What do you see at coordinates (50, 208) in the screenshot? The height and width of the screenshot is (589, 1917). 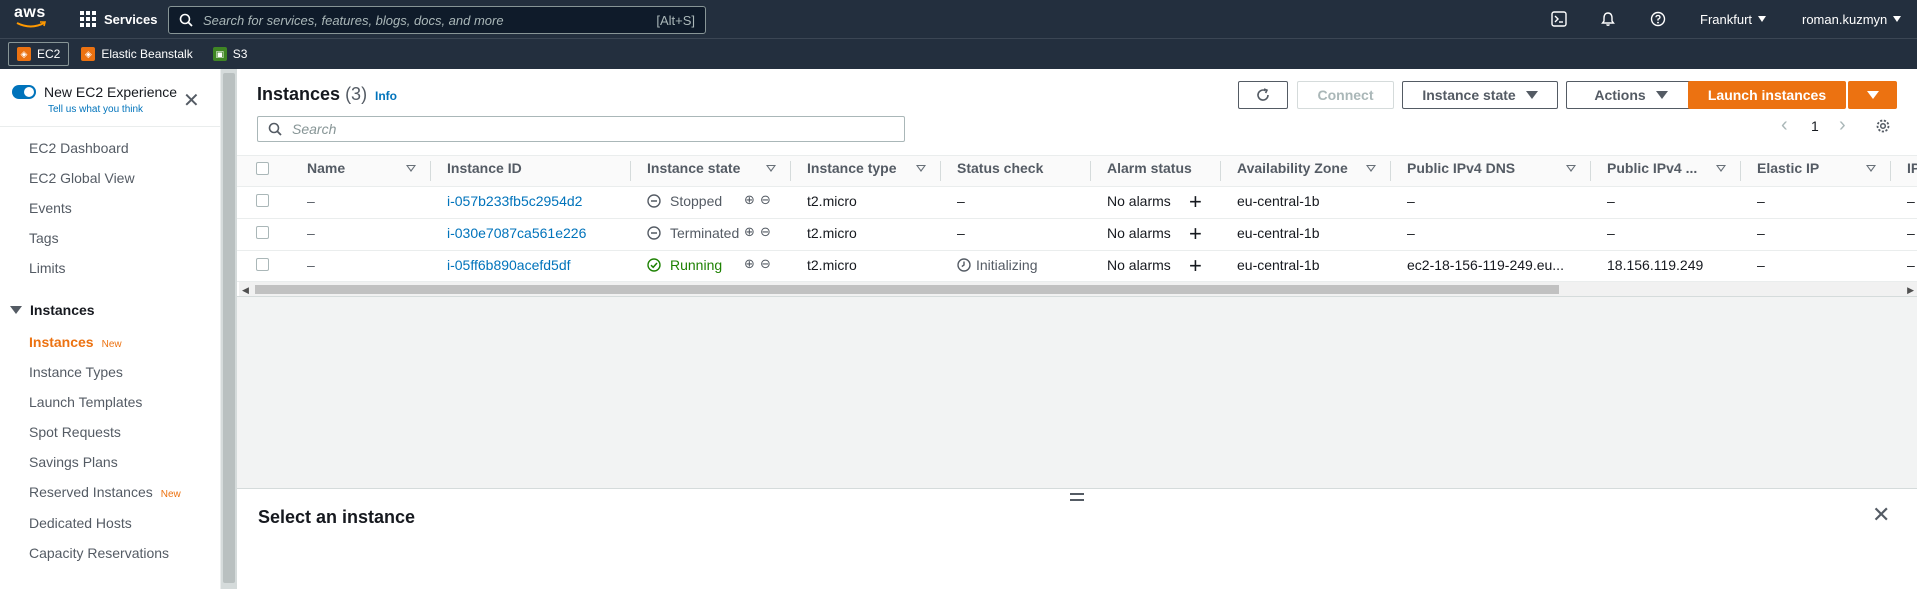 I see `sidebar-item-events: Events` at bounding box center [50, 208].